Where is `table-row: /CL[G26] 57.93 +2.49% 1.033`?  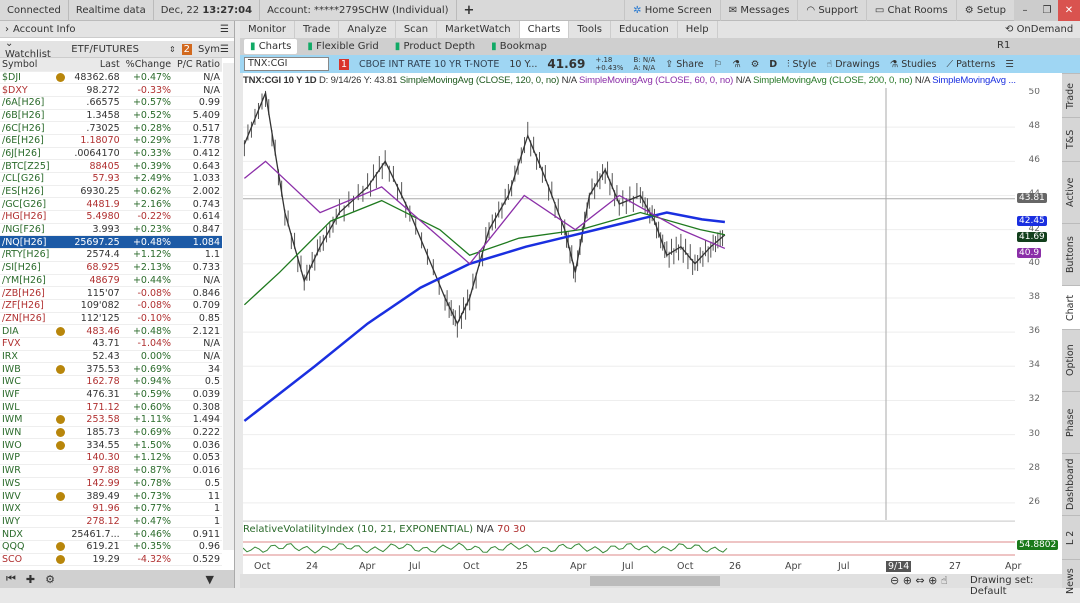 table-row: /CL[G26] 57.93 +2.49% 1.033 is located at coordinates (111, 179).